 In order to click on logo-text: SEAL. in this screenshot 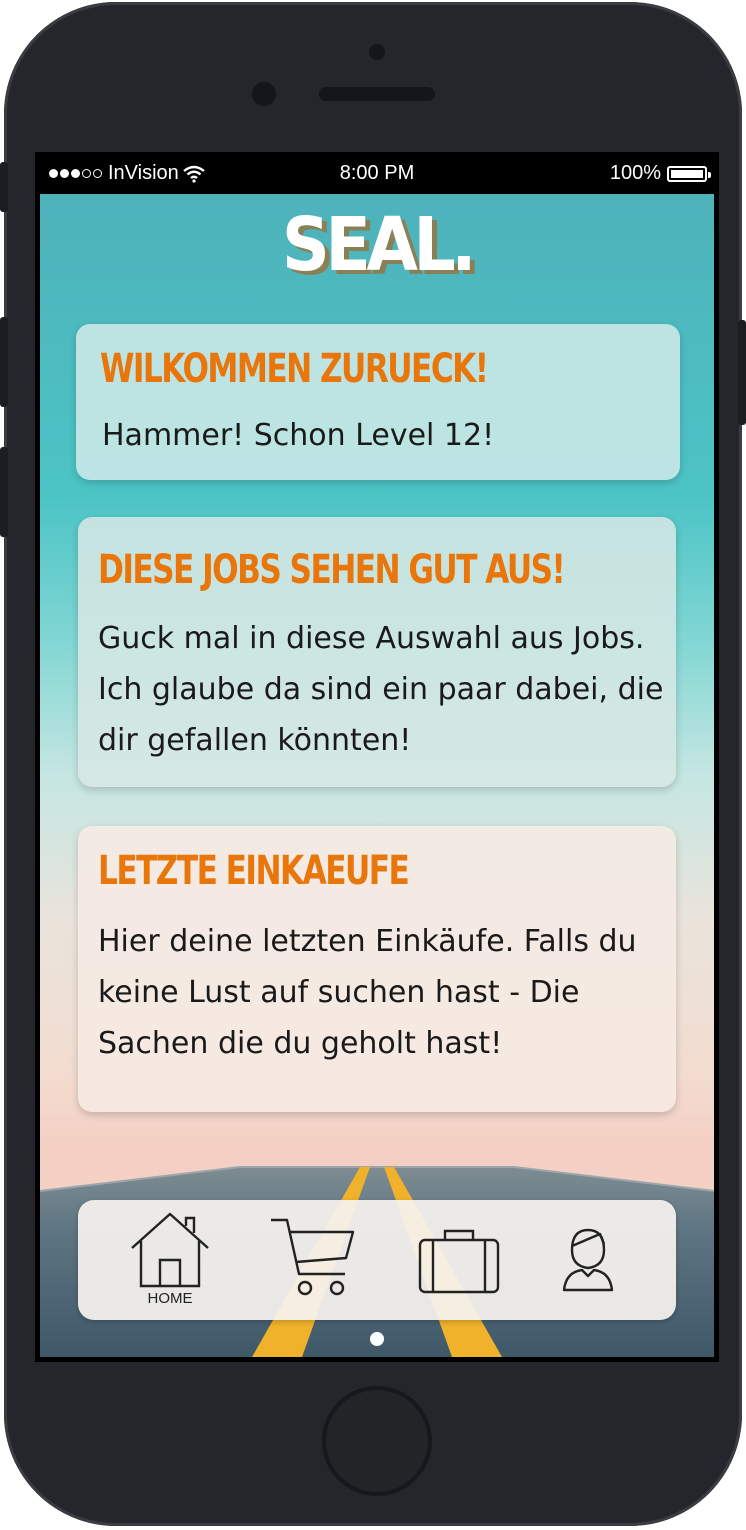, I will do `click(379, 245)`.